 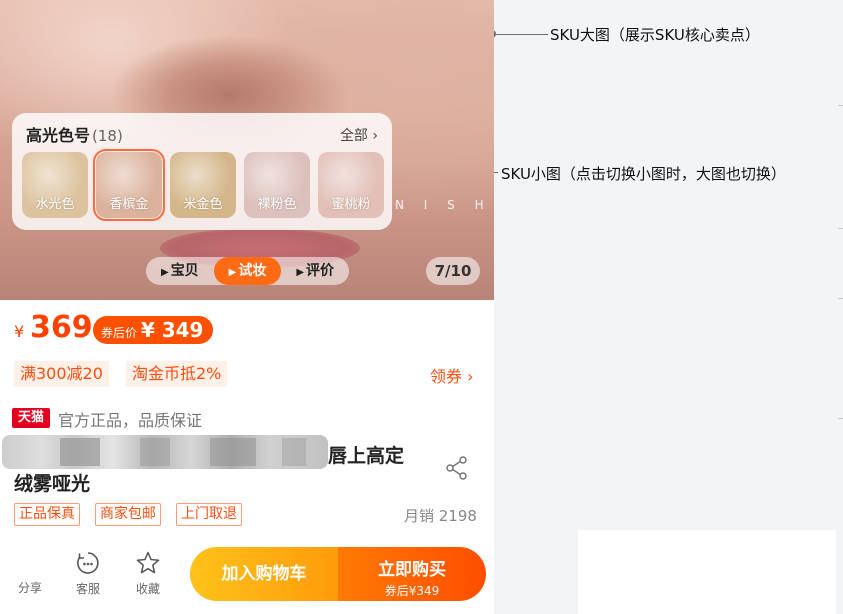 What do you see at coordinates (19, 331) in the screenshot?
I see `currency-symbol: ¥` at bounding box center [19, 331].